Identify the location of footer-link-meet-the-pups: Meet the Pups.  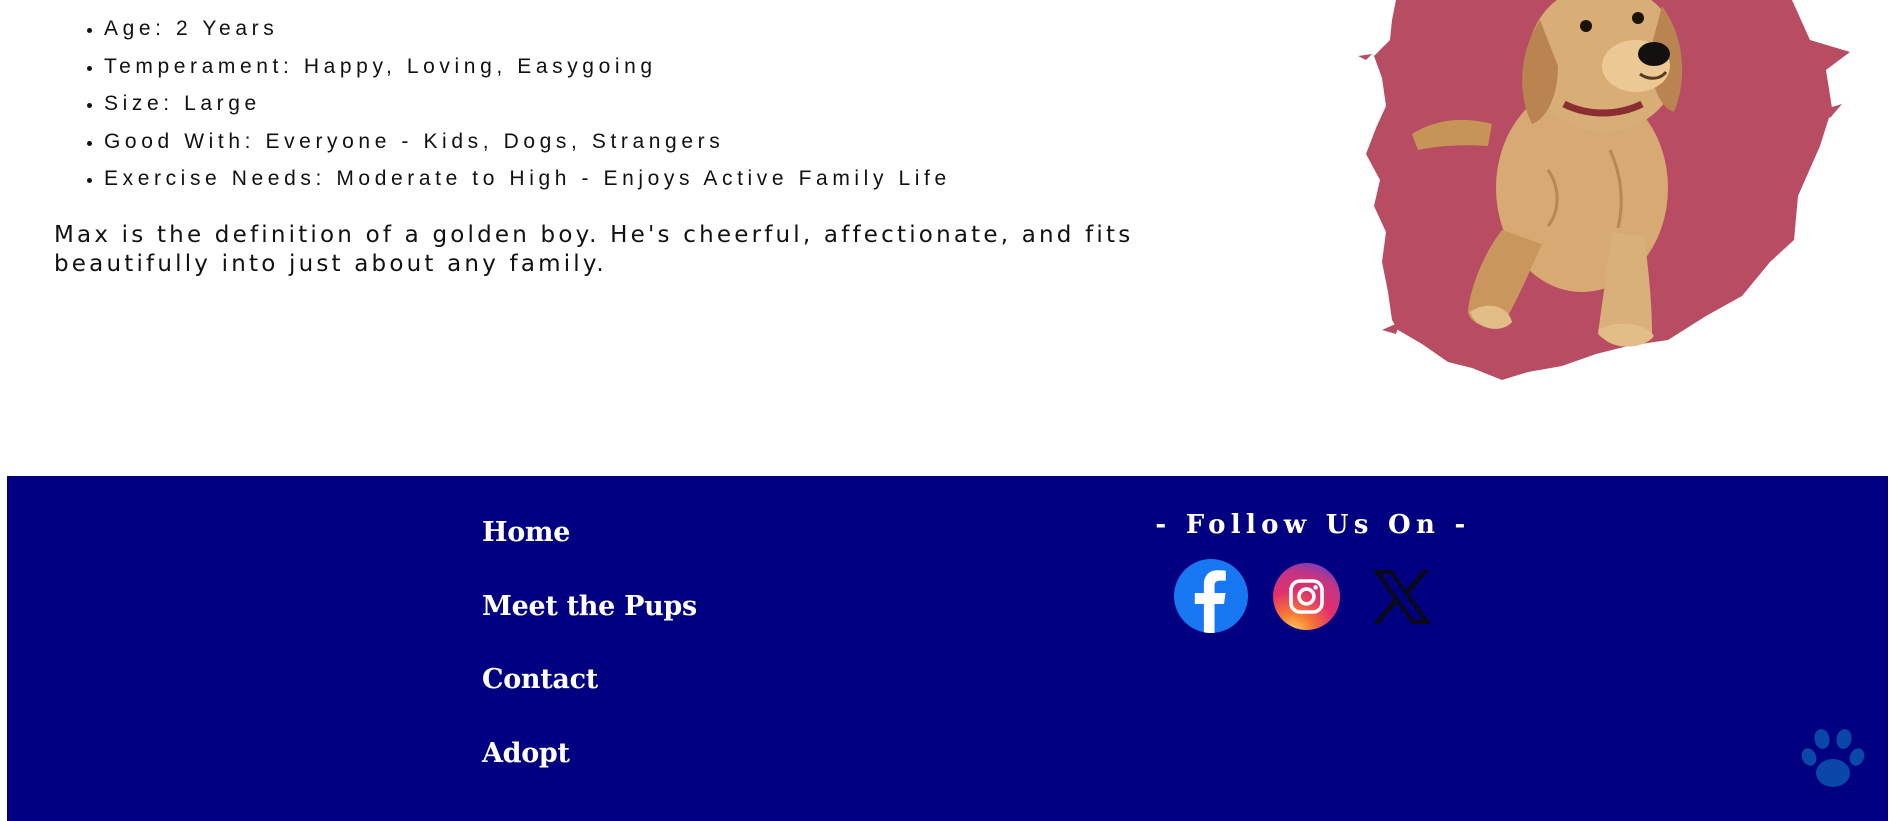
(589, 606).